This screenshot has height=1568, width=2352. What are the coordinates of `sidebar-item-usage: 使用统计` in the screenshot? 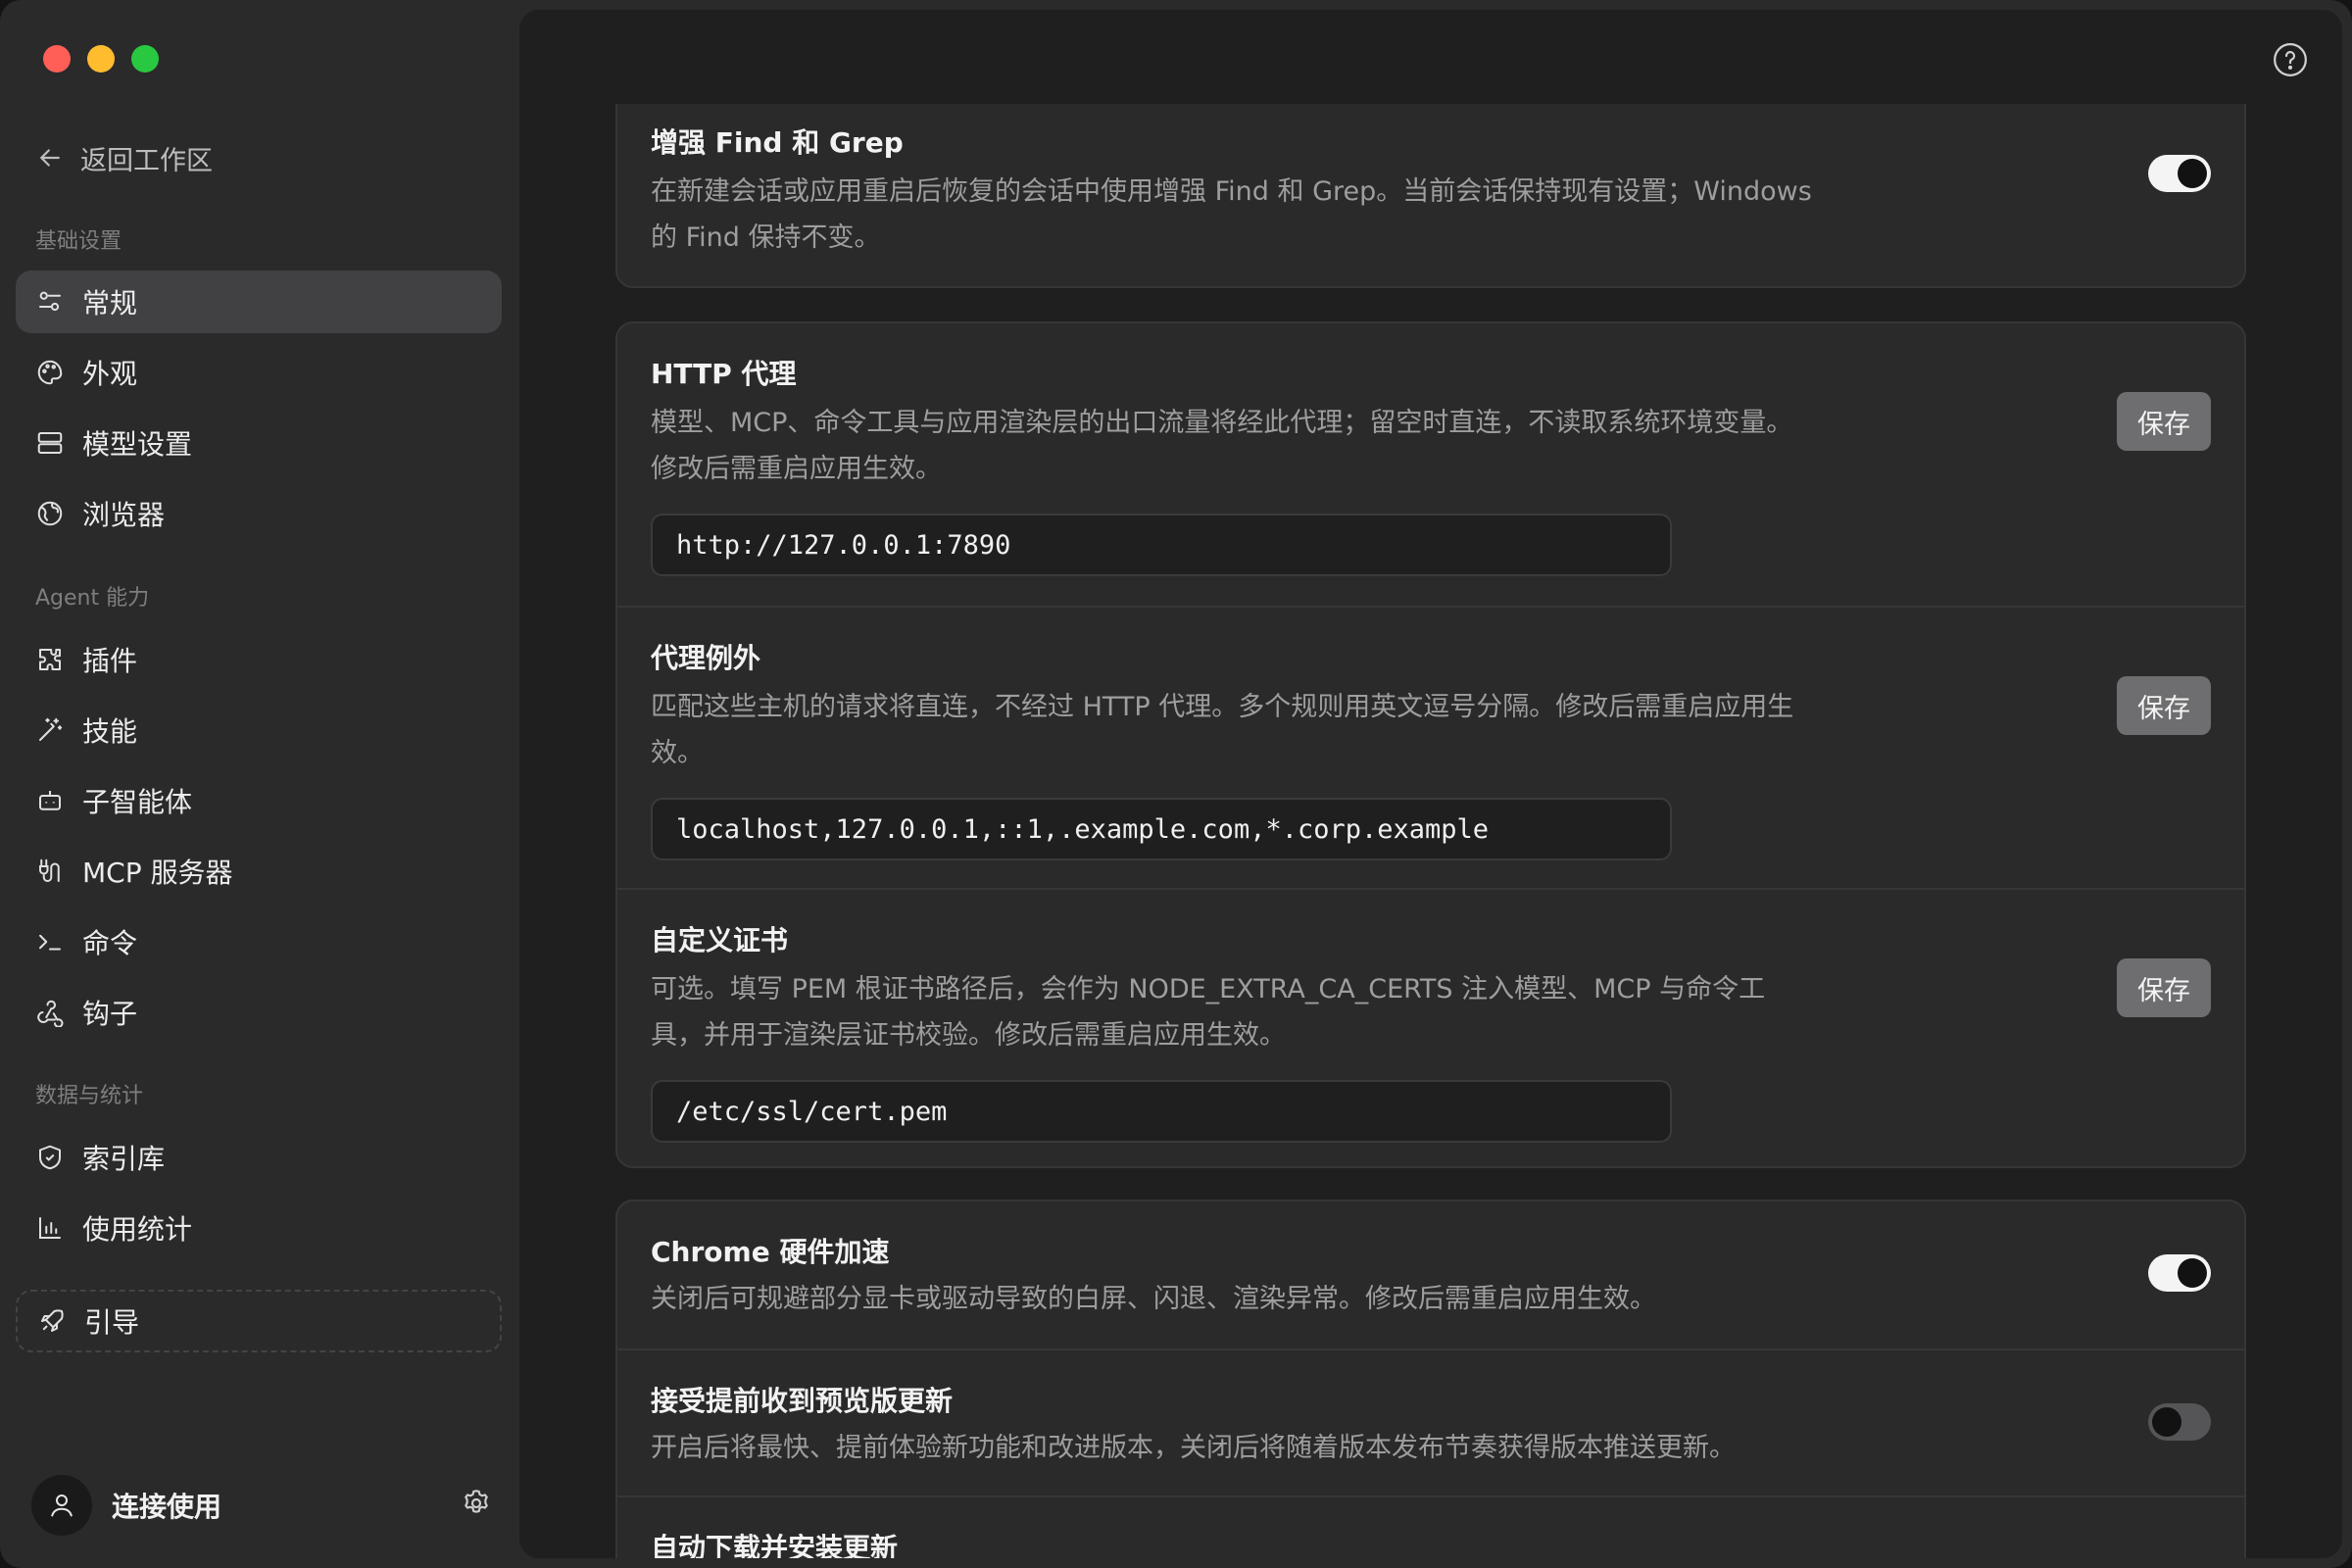 It's located at (259, 1228).